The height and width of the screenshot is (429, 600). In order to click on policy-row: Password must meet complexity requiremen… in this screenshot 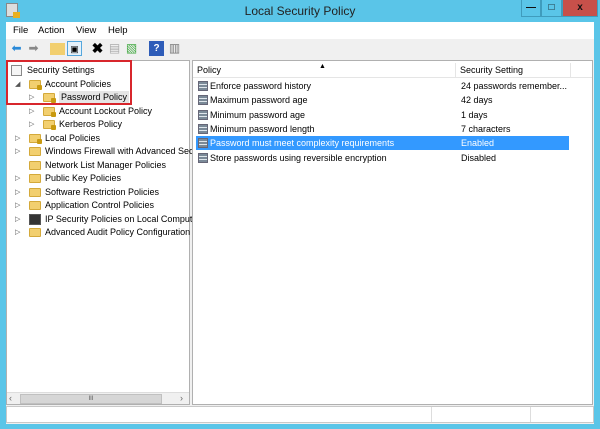, I will do `click(382, 143)`.